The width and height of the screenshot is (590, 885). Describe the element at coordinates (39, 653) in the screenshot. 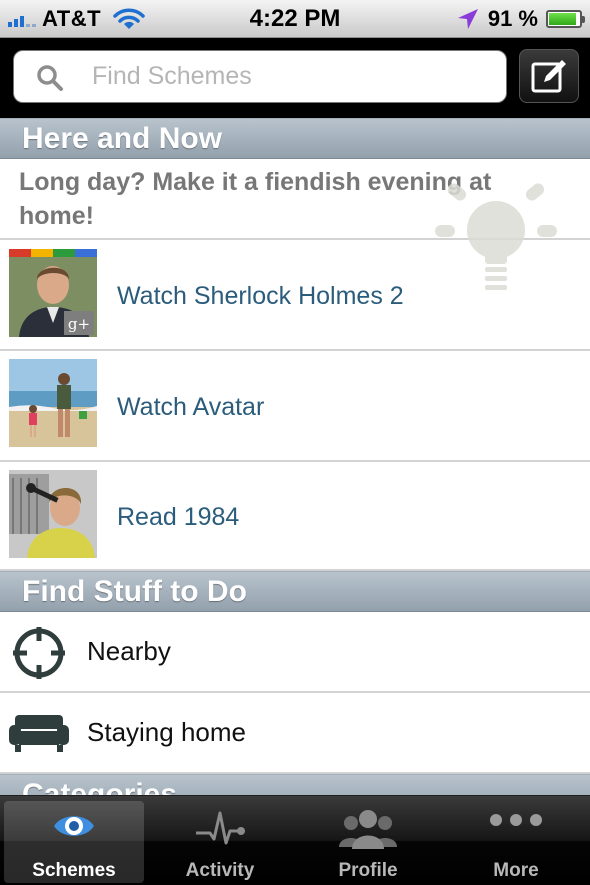

I see `crosshair-icon` at that location.